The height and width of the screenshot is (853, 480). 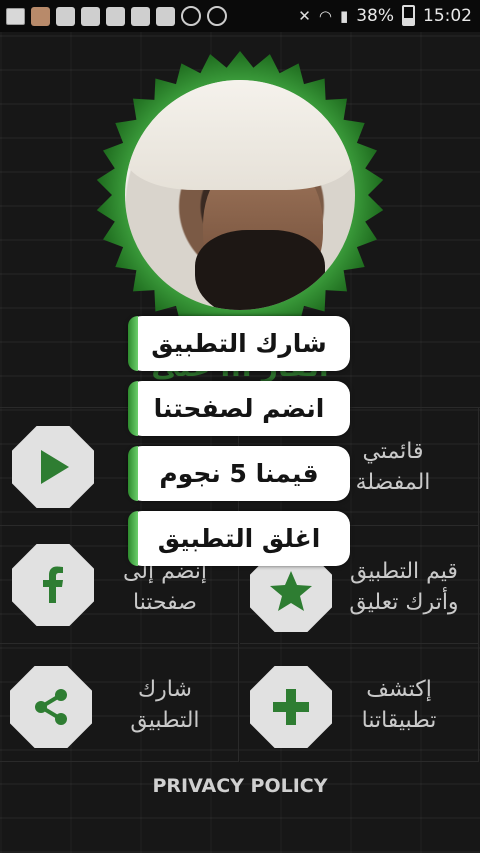 I want to click on discover-apps-label: إكتشف تطبيقاتنا, so click(x=399, y=705).